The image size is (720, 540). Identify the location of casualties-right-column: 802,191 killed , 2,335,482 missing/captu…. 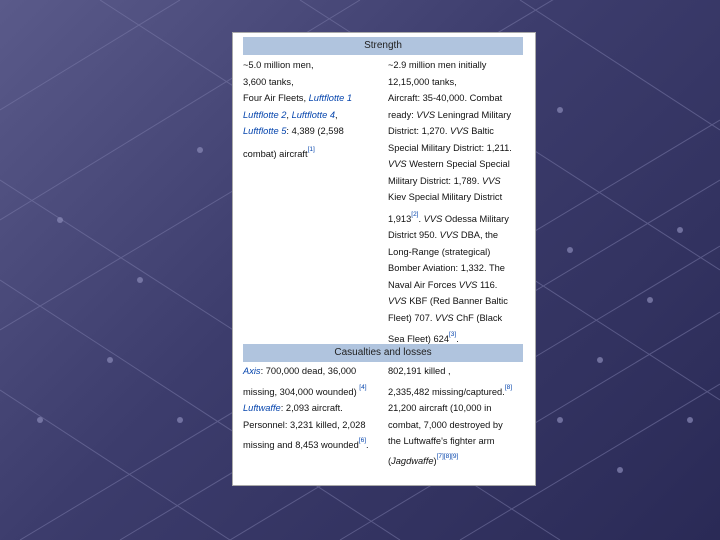
(457, 416).